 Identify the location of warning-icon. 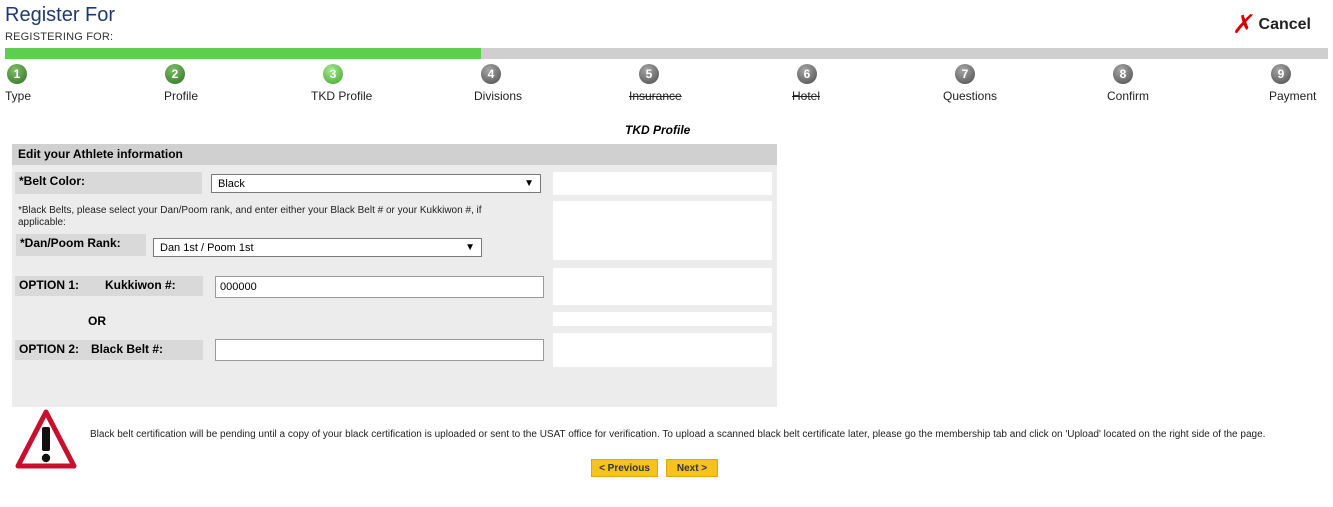
(46, 442).